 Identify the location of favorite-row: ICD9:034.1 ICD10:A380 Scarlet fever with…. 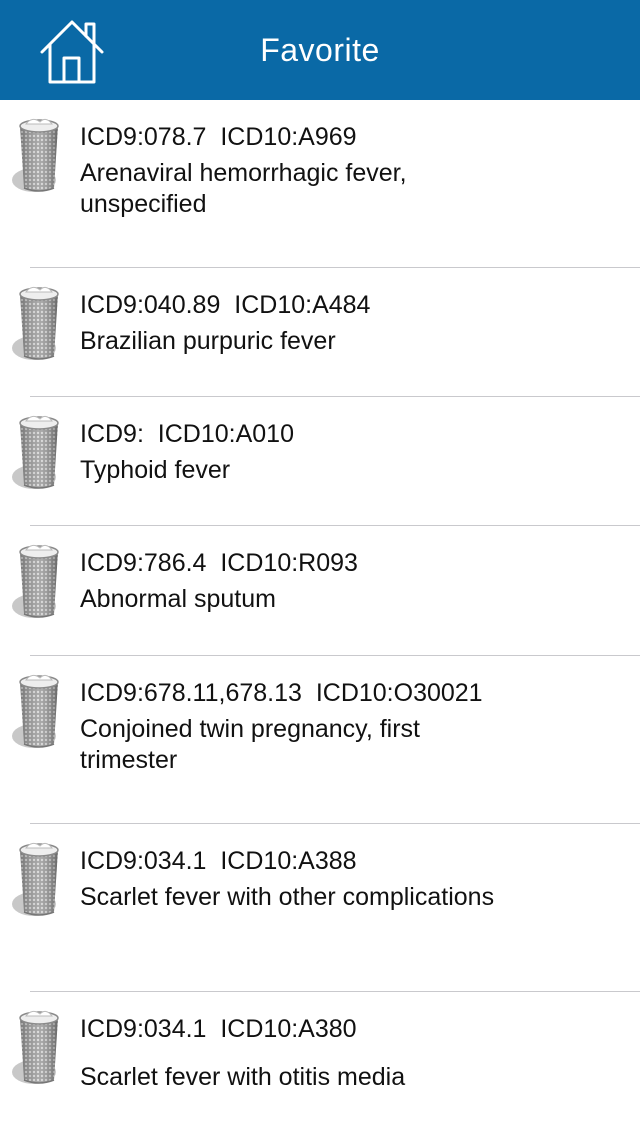
(320, 1064).